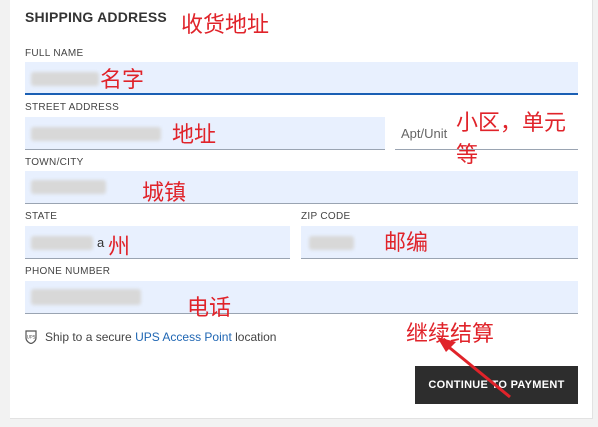 This screenshot has height=427, width=598. Describe the element at coordinates (474, 368) in the screenshot. I see `annotation-arrow-icon` at that location.